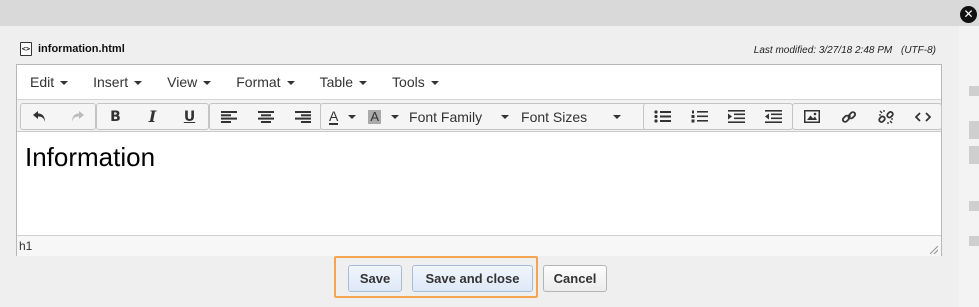  I want to click on undo-button, so click(39, 116).